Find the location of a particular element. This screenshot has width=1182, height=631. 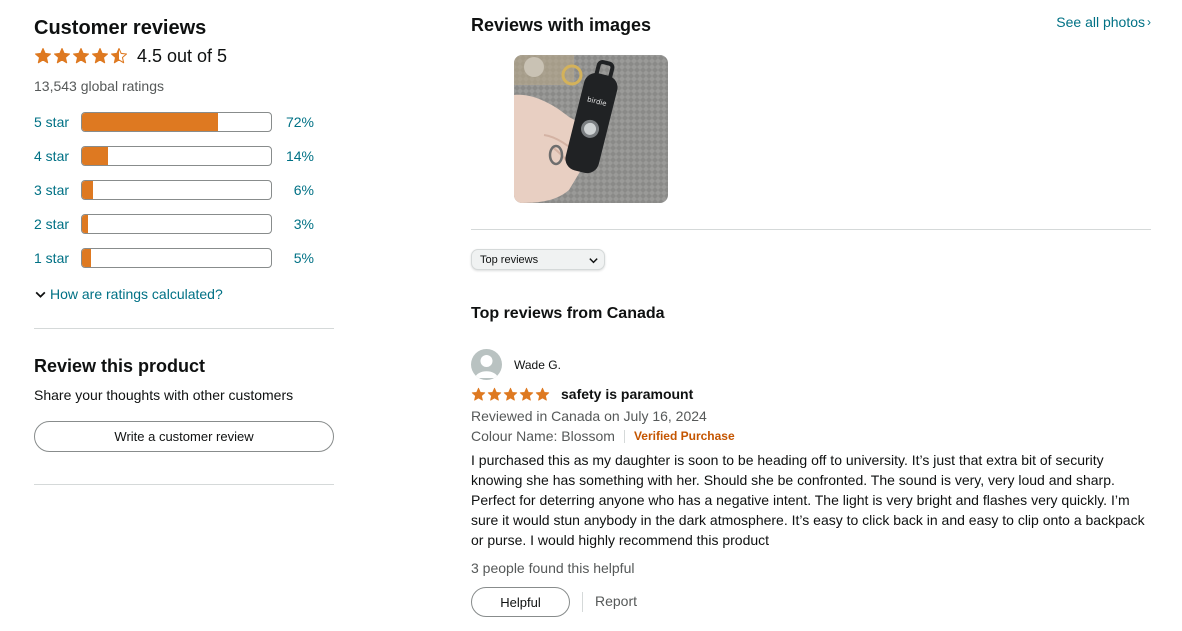

see-all-photos-link: See all photos › is located at coordinates (1103, 22).